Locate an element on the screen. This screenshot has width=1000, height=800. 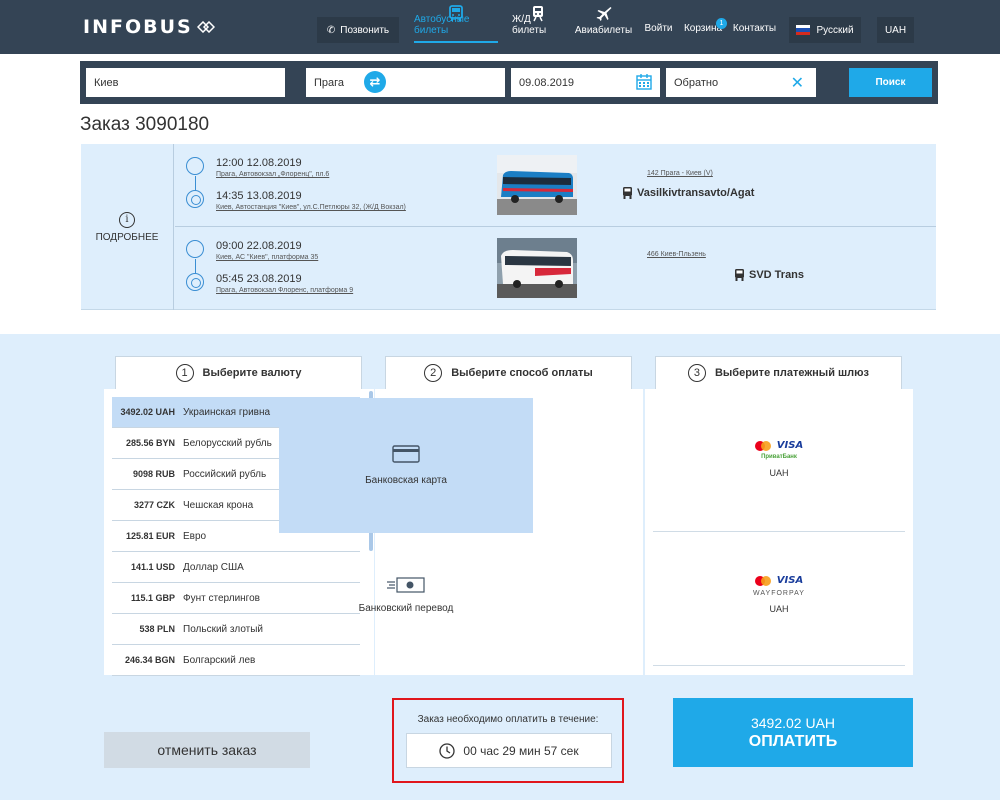
nav-cart: Корзина 1 is located at coordinates (705, 27).